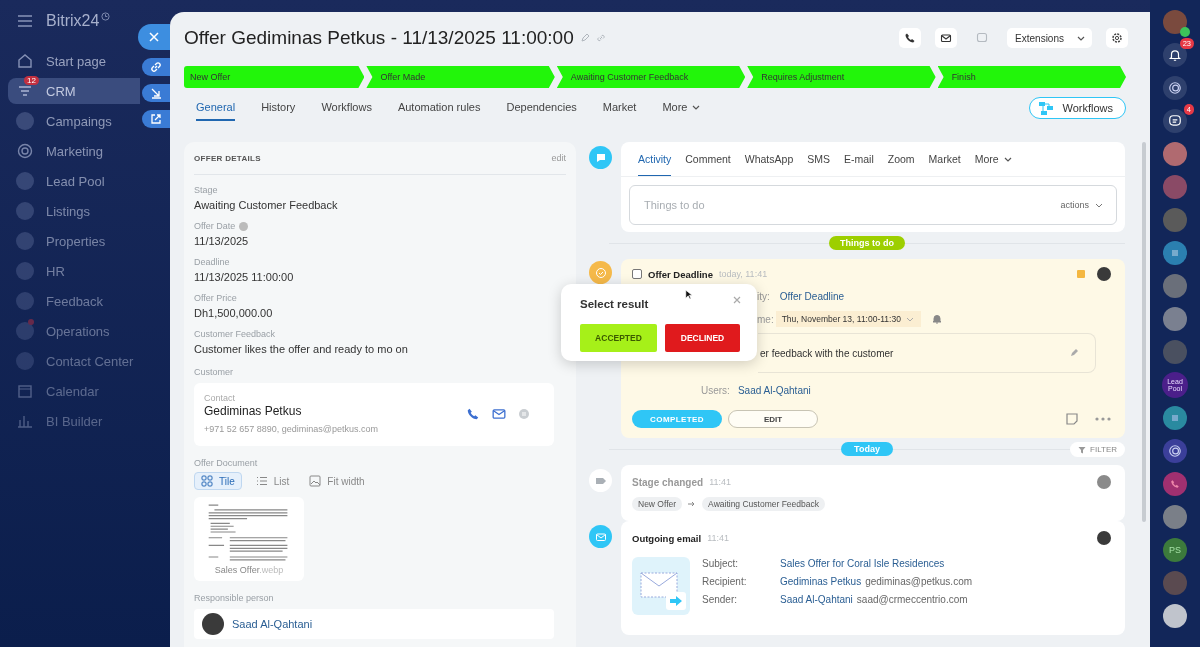  I want to click on open-window-button, so click(156, 119).